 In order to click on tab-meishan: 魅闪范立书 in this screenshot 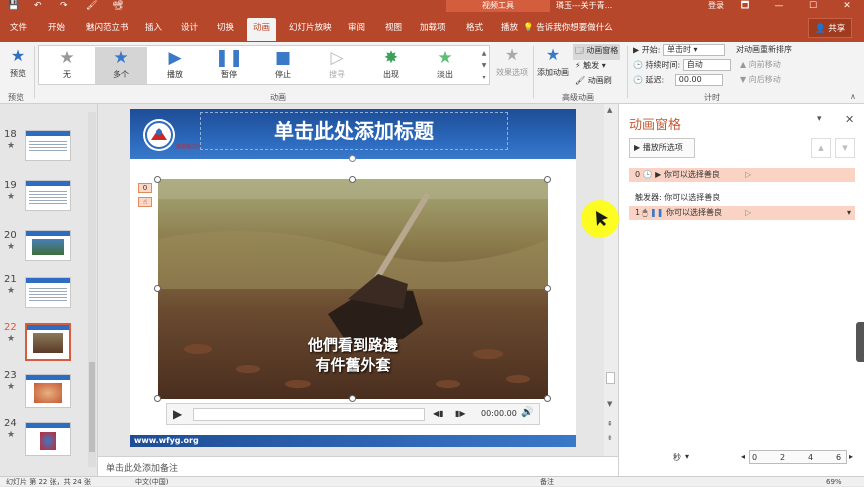, I will do `click(107, 27)`.